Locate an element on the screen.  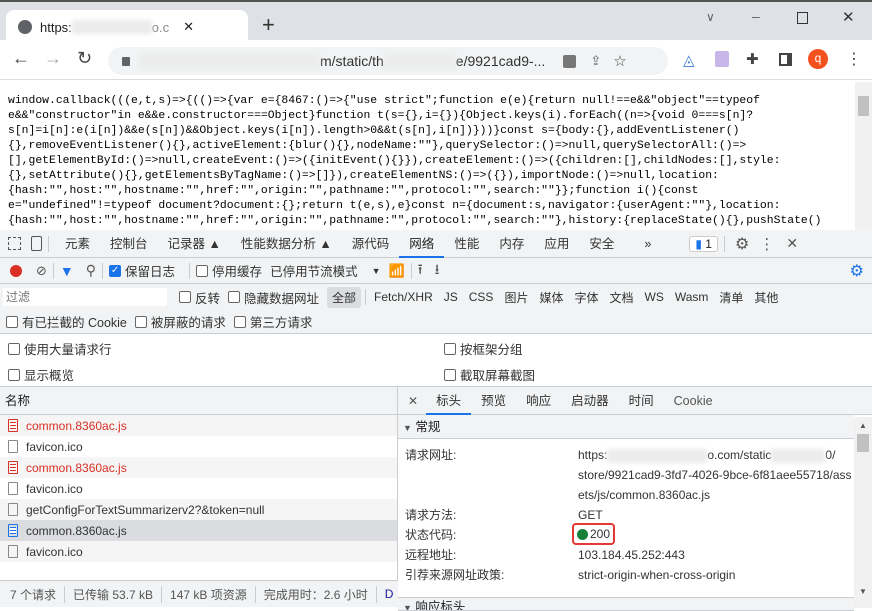
close-devtools-icon: ✕ is located at coordinates (792, 243).